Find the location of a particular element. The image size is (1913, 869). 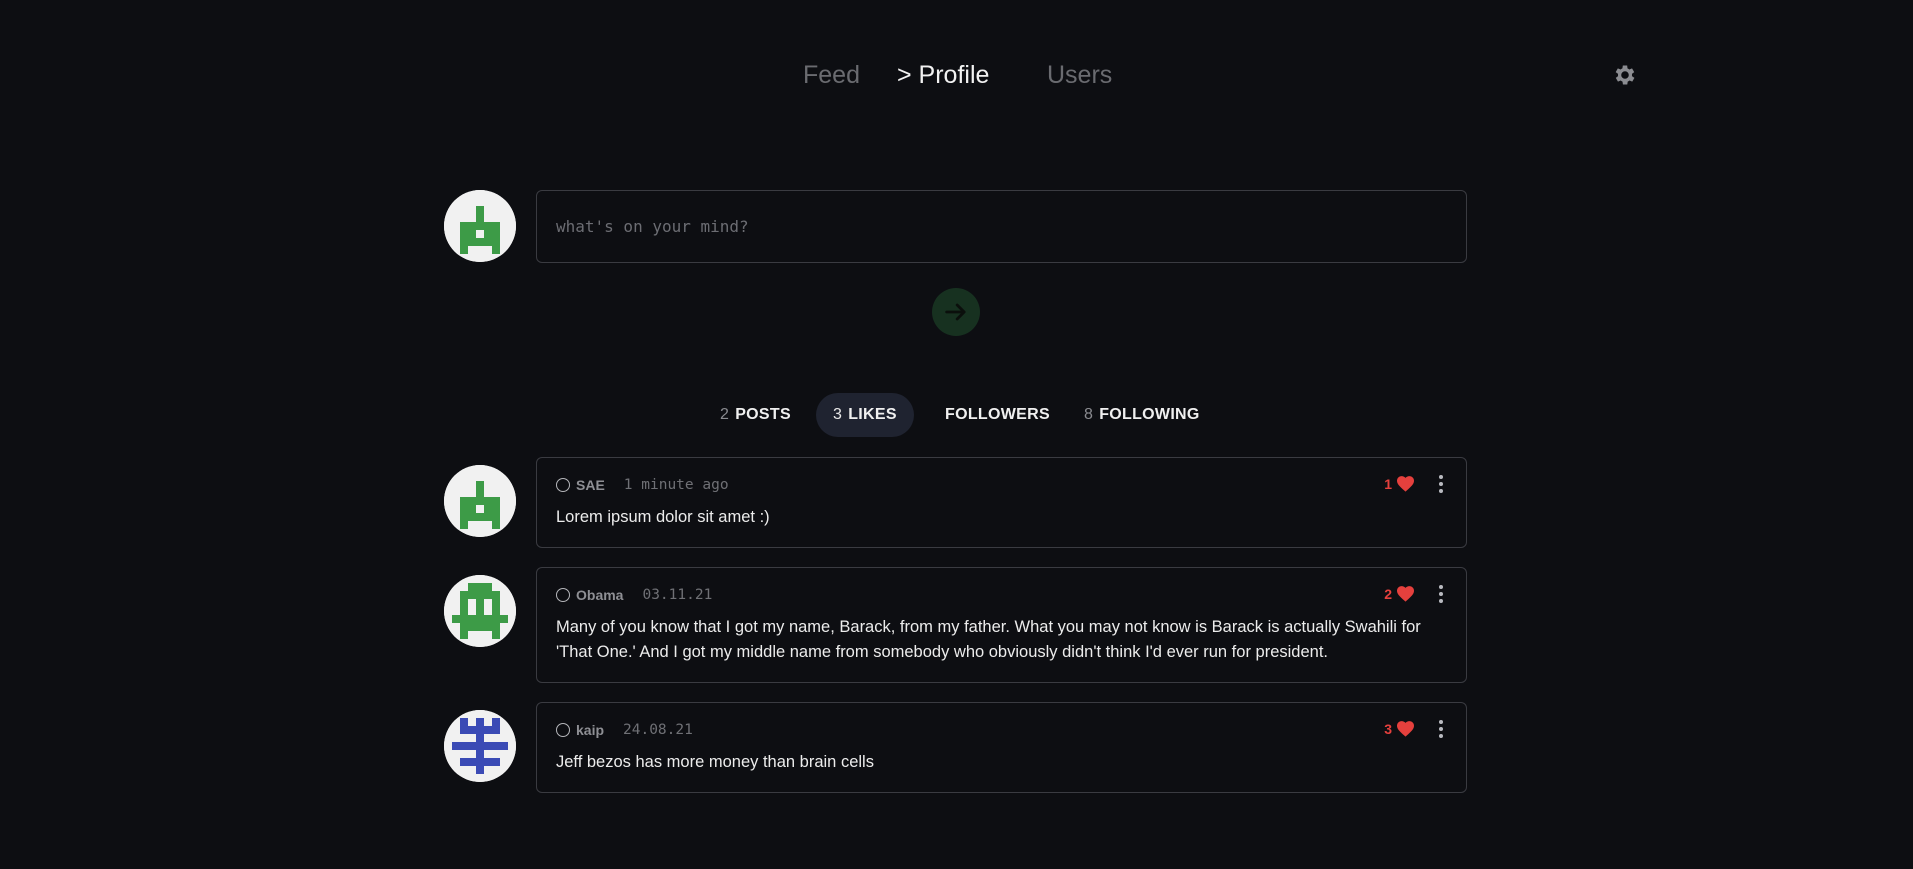

post-time: 1 minute ago is located at coordinates (676, 485).